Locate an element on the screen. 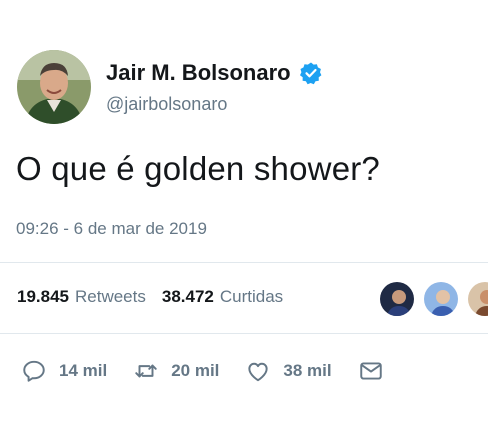 This screenshot has width=488, height=424. display-name: Jair M. Bolsonaro is located at coordinates (198, 73).